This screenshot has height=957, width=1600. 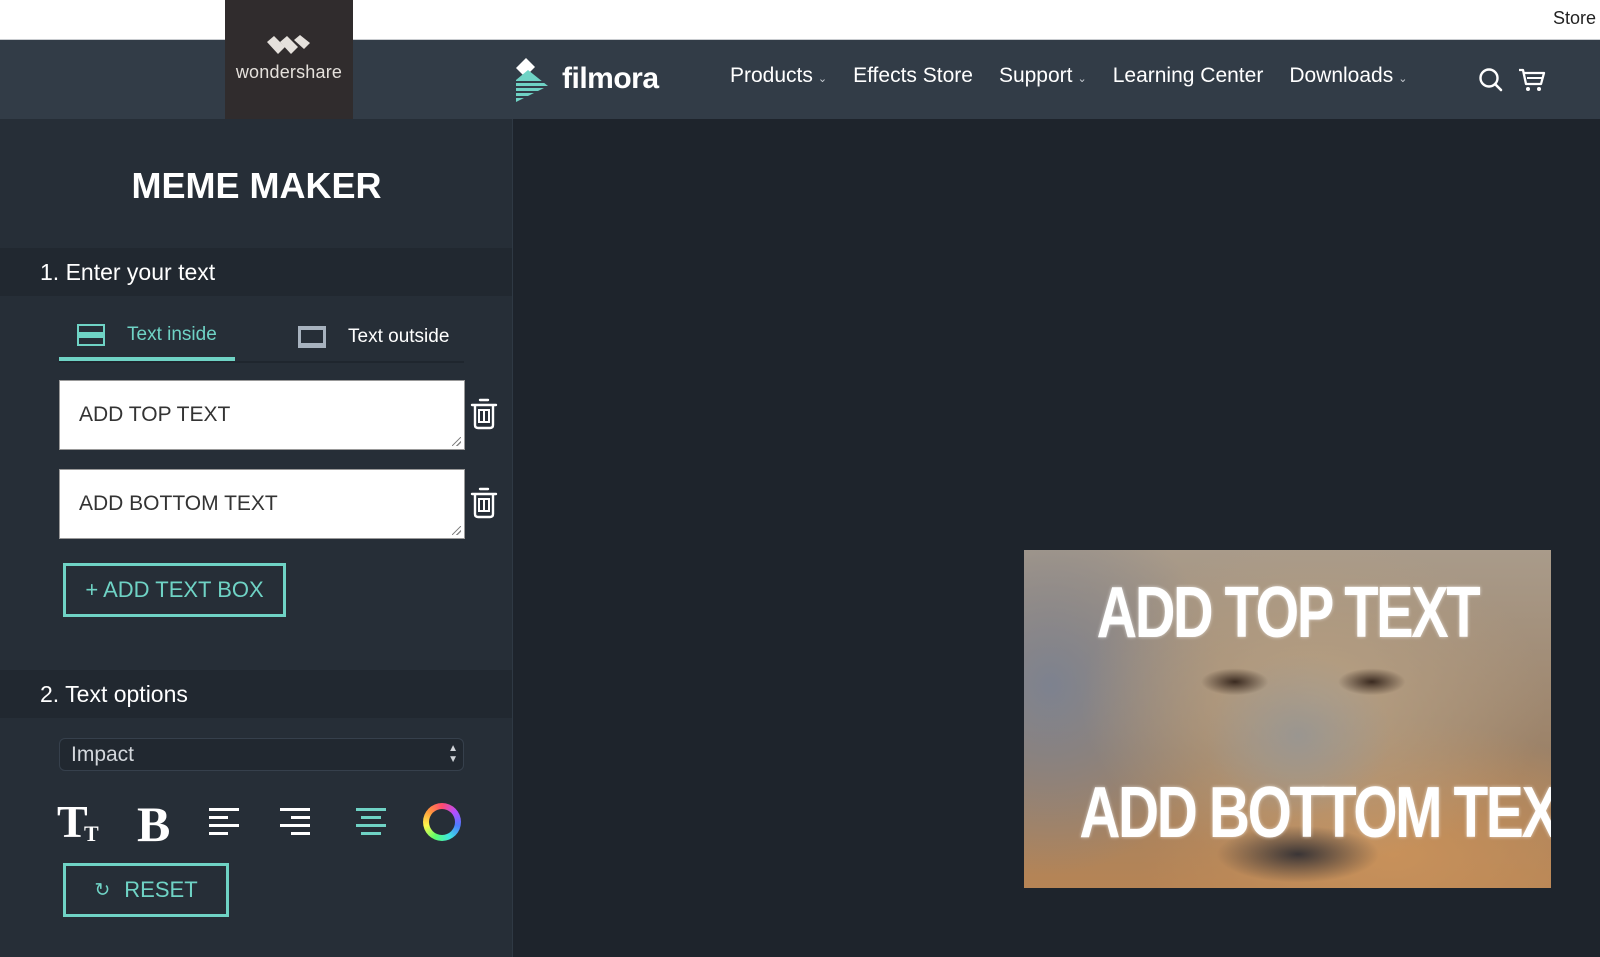 I want to click on delete-bottom-text-icon, so click(x=484, y=503).